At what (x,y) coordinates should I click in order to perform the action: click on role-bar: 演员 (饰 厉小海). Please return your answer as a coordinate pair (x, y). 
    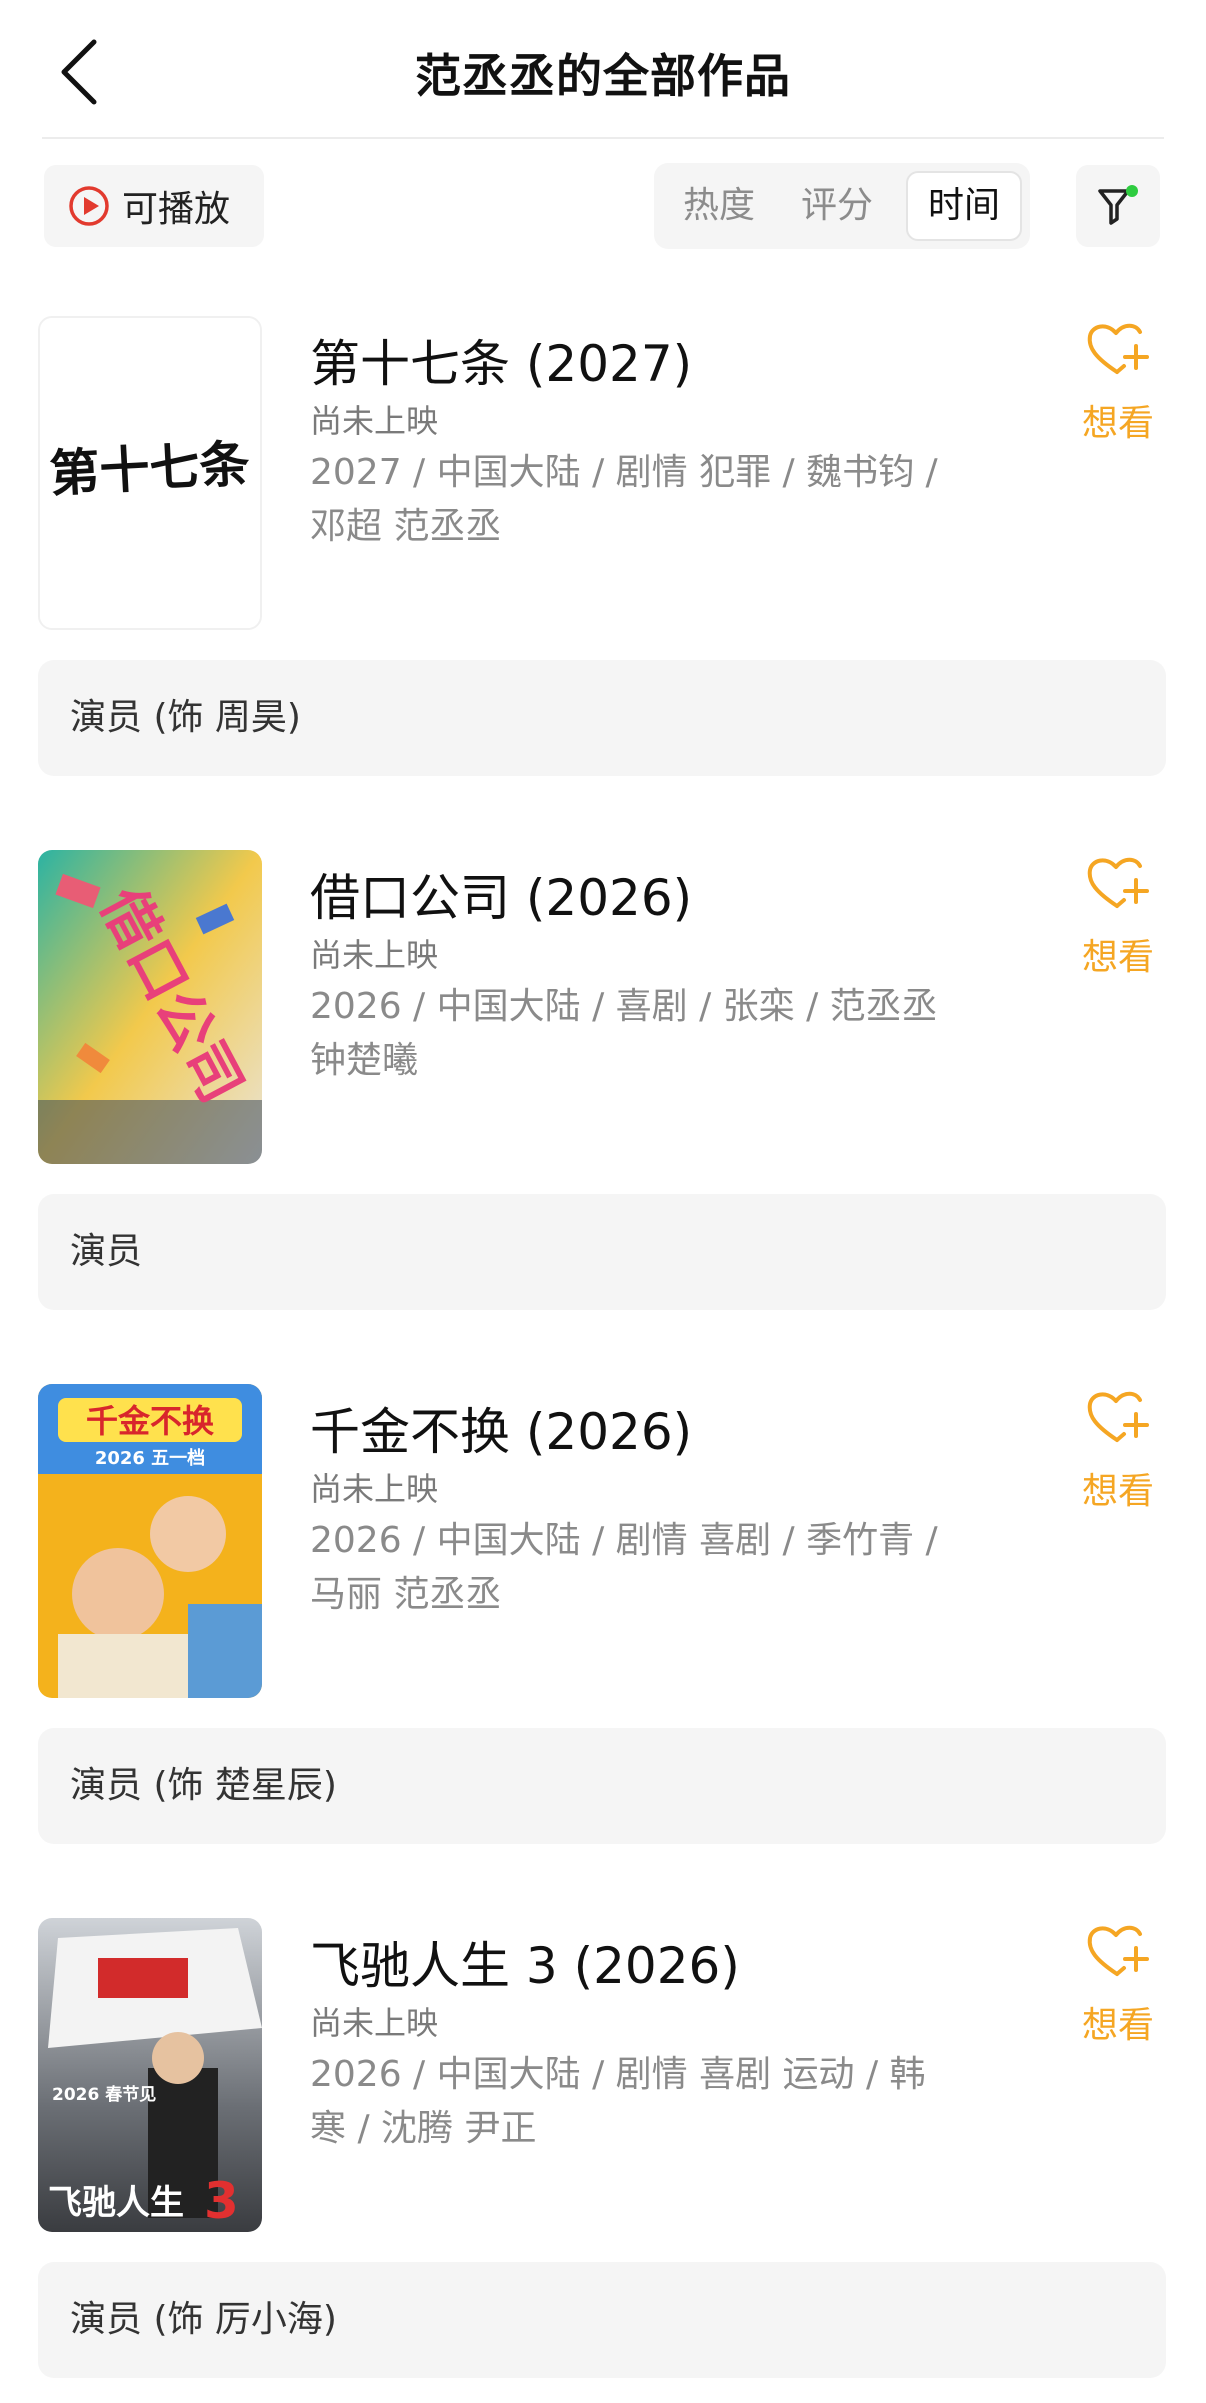
    Looking at the image, I should click on (602, 2320).